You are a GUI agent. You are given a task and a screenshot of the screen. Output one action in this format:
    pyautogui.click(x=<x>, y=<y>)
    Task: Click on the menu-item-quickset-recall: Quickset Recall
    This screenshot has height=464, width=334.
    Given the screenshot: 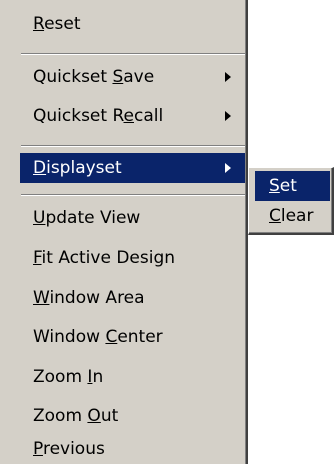 What is the action you would take?
    pyautogui.click(x=132, y=116)
    